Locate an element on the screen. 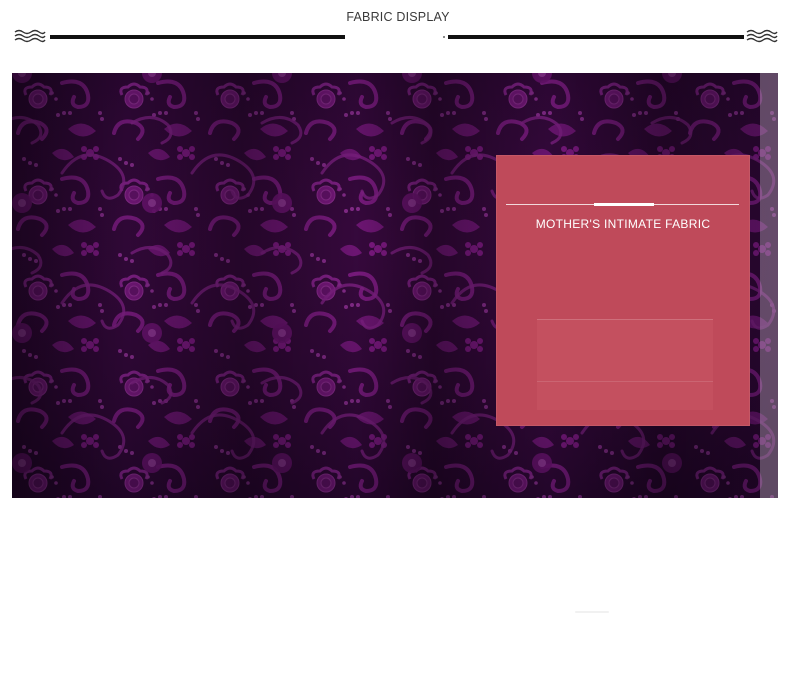 Image resolution: width=790 pixels, height=680 pixels. section-header: FABRIC DISPLAY is located at coordinates (395, 30).